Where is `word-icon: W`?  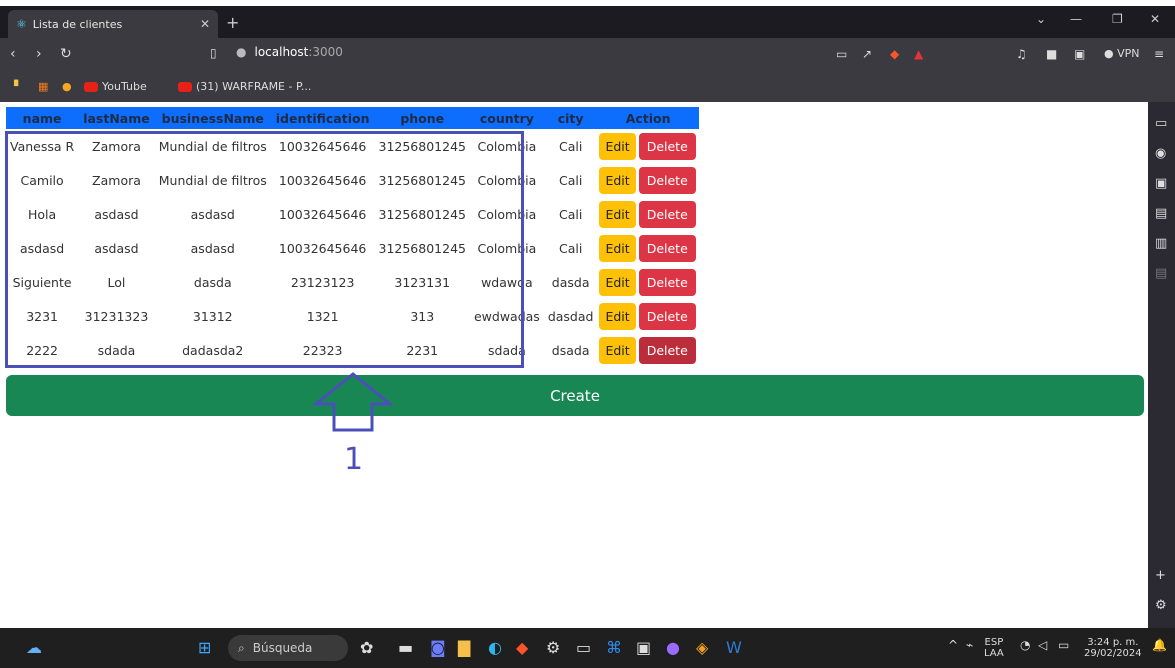
word-icon: W is located at coordinates (734, 647).